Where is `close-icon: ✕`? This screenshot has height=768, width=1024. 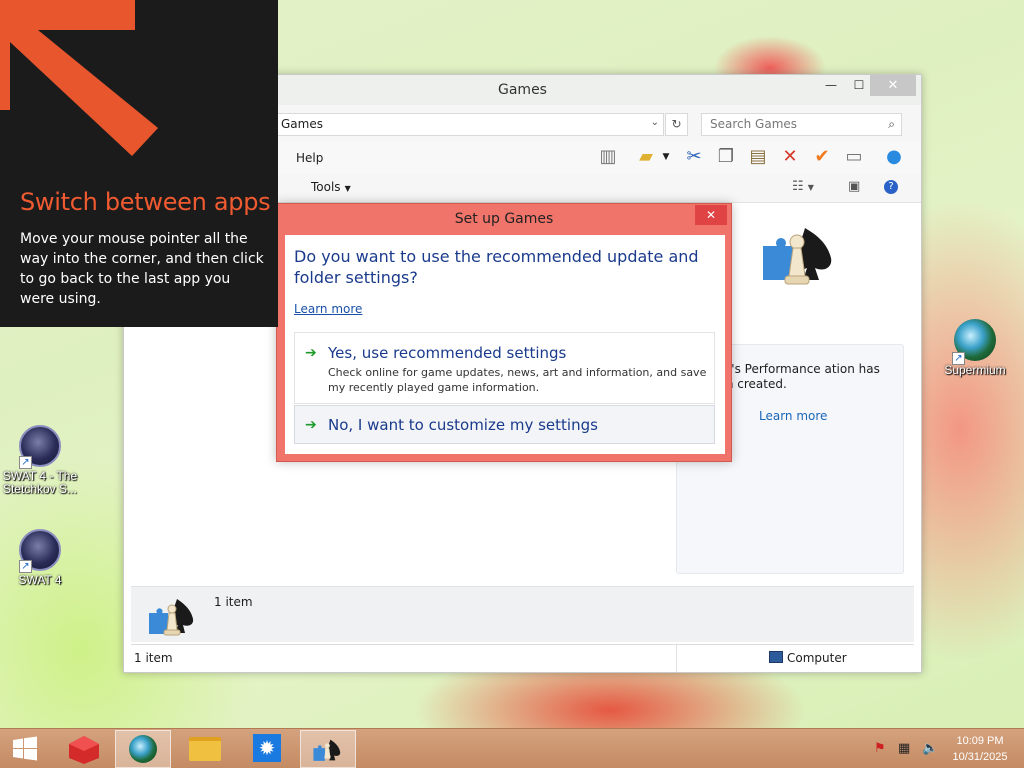
close-icon: ✕ is located at coordinates (711, 215).